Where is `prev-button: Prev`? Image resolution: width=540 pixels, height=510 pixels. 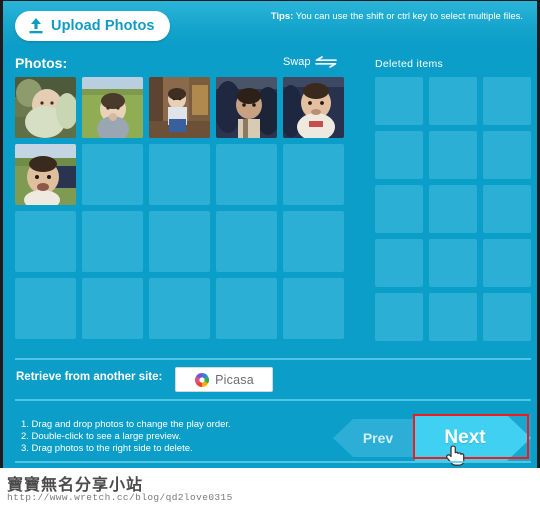
prev-button: Prev is located at coordinates (373, 438).